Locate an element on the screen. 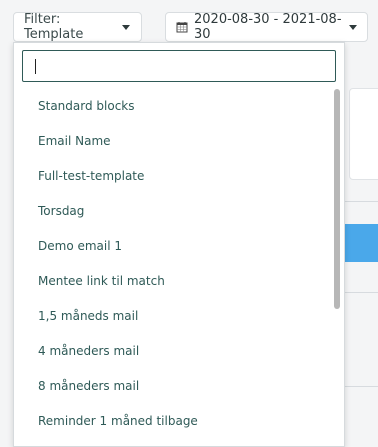  filter-template-button: Filter: Template is located at coordinates (77, 27).